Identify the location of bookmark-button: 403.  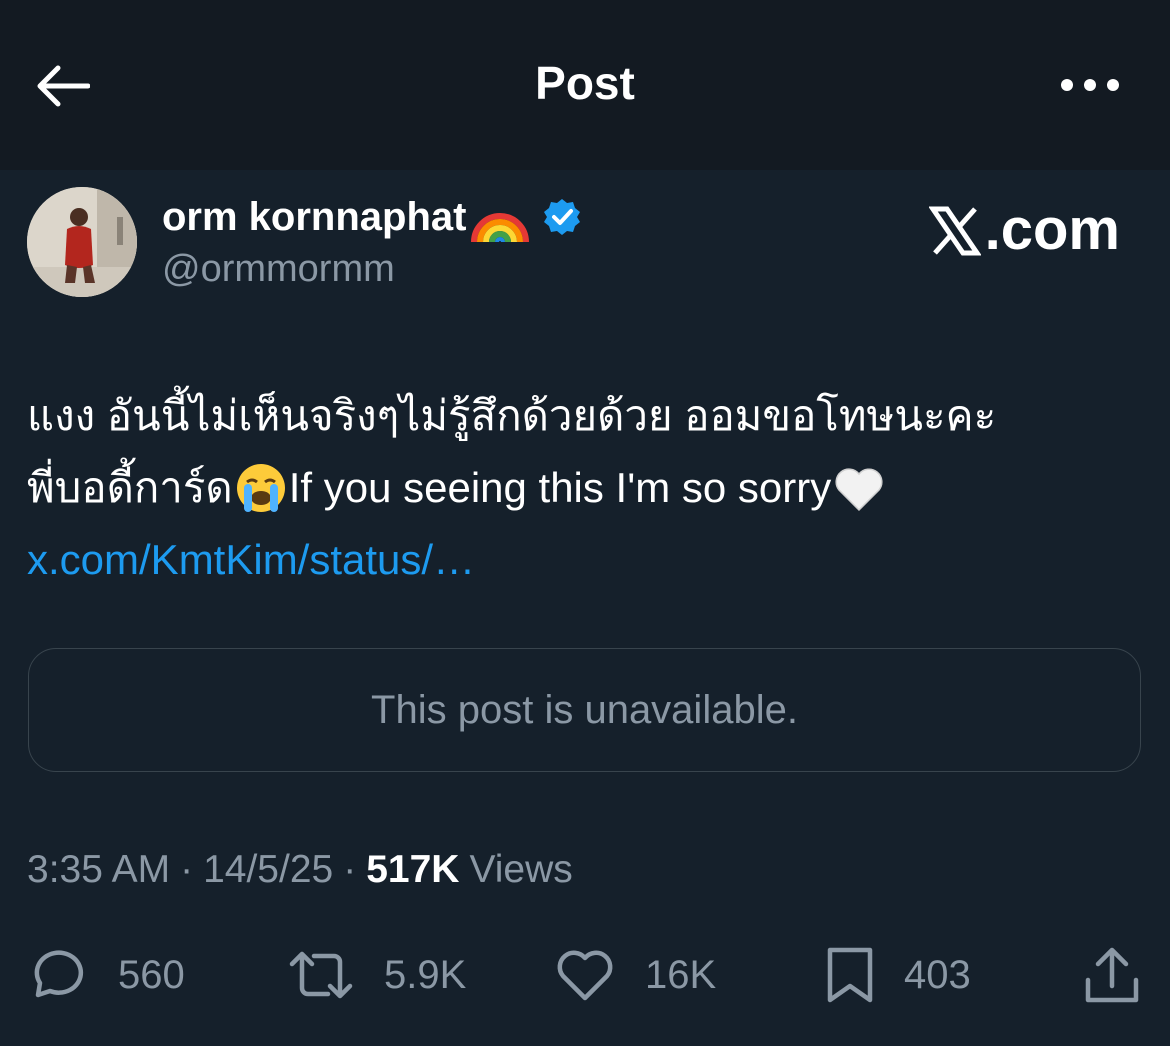
(898, 975).